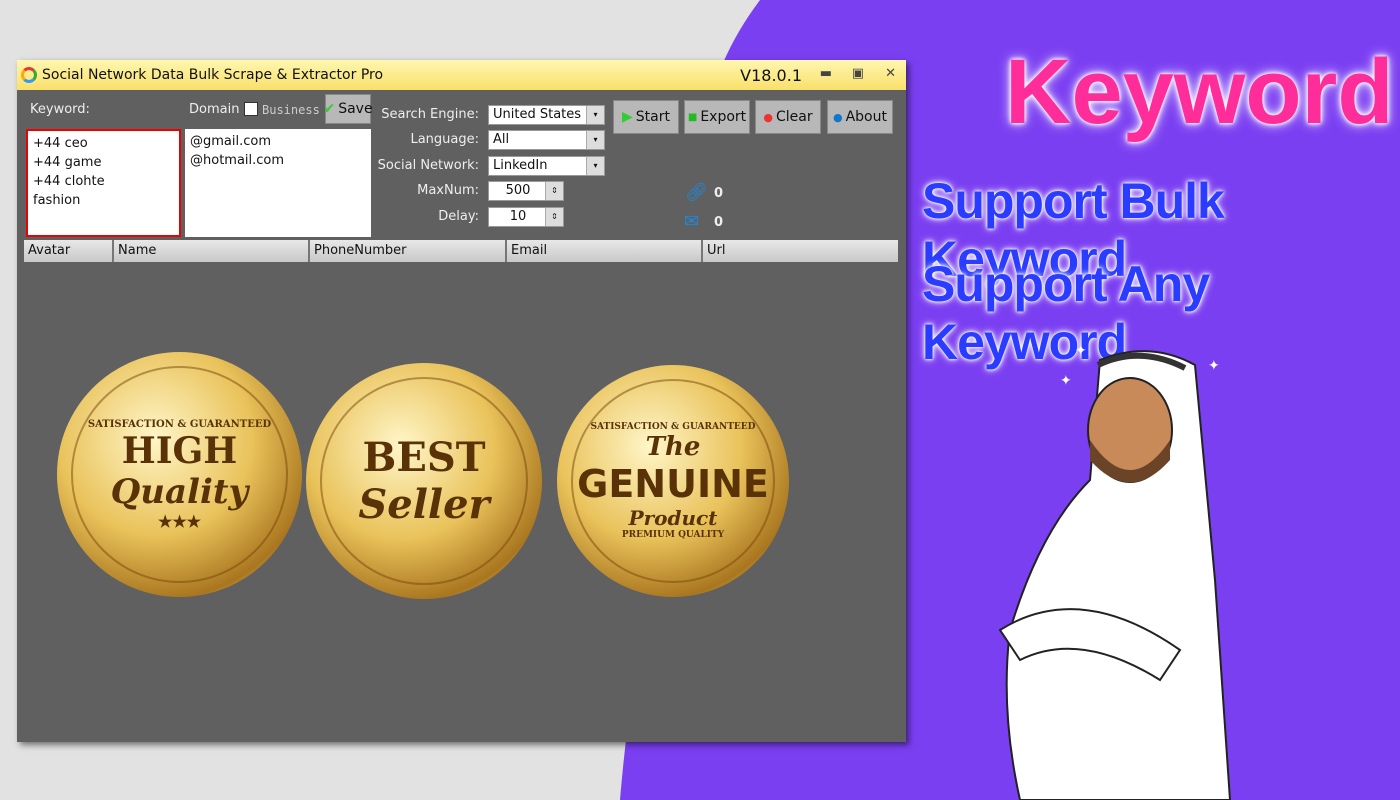  I want to click on language-label: Language:, so click(444, 139).